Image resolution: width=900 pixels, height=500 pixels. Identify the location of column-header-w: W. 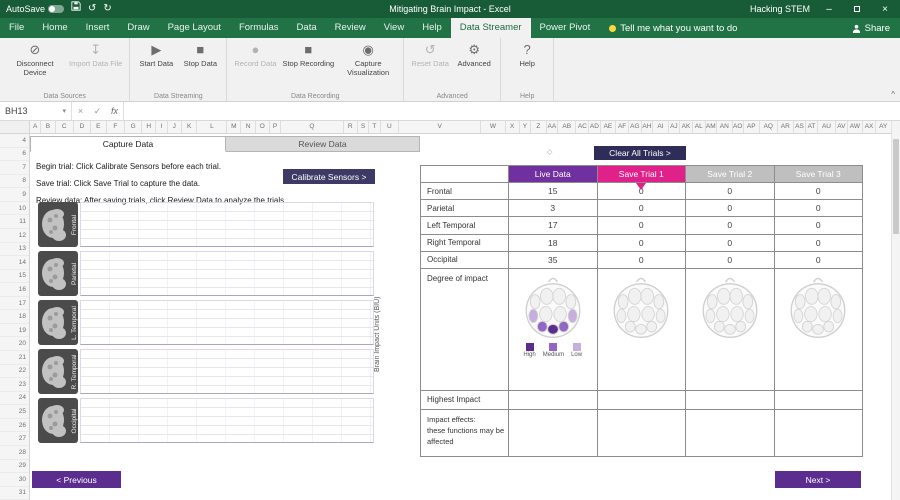
(493, 127).